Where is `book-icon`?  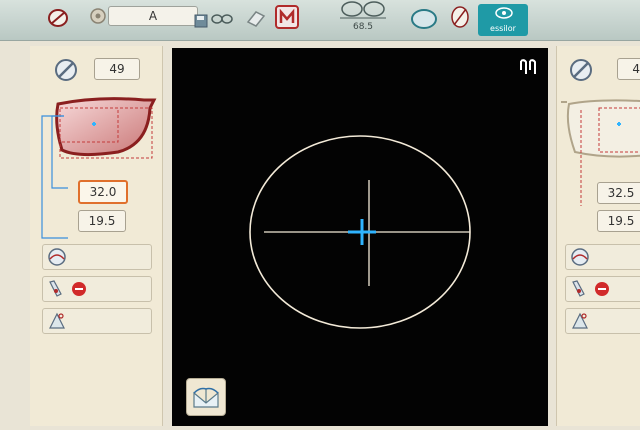 book-icon is located at coordinates (206, 397).